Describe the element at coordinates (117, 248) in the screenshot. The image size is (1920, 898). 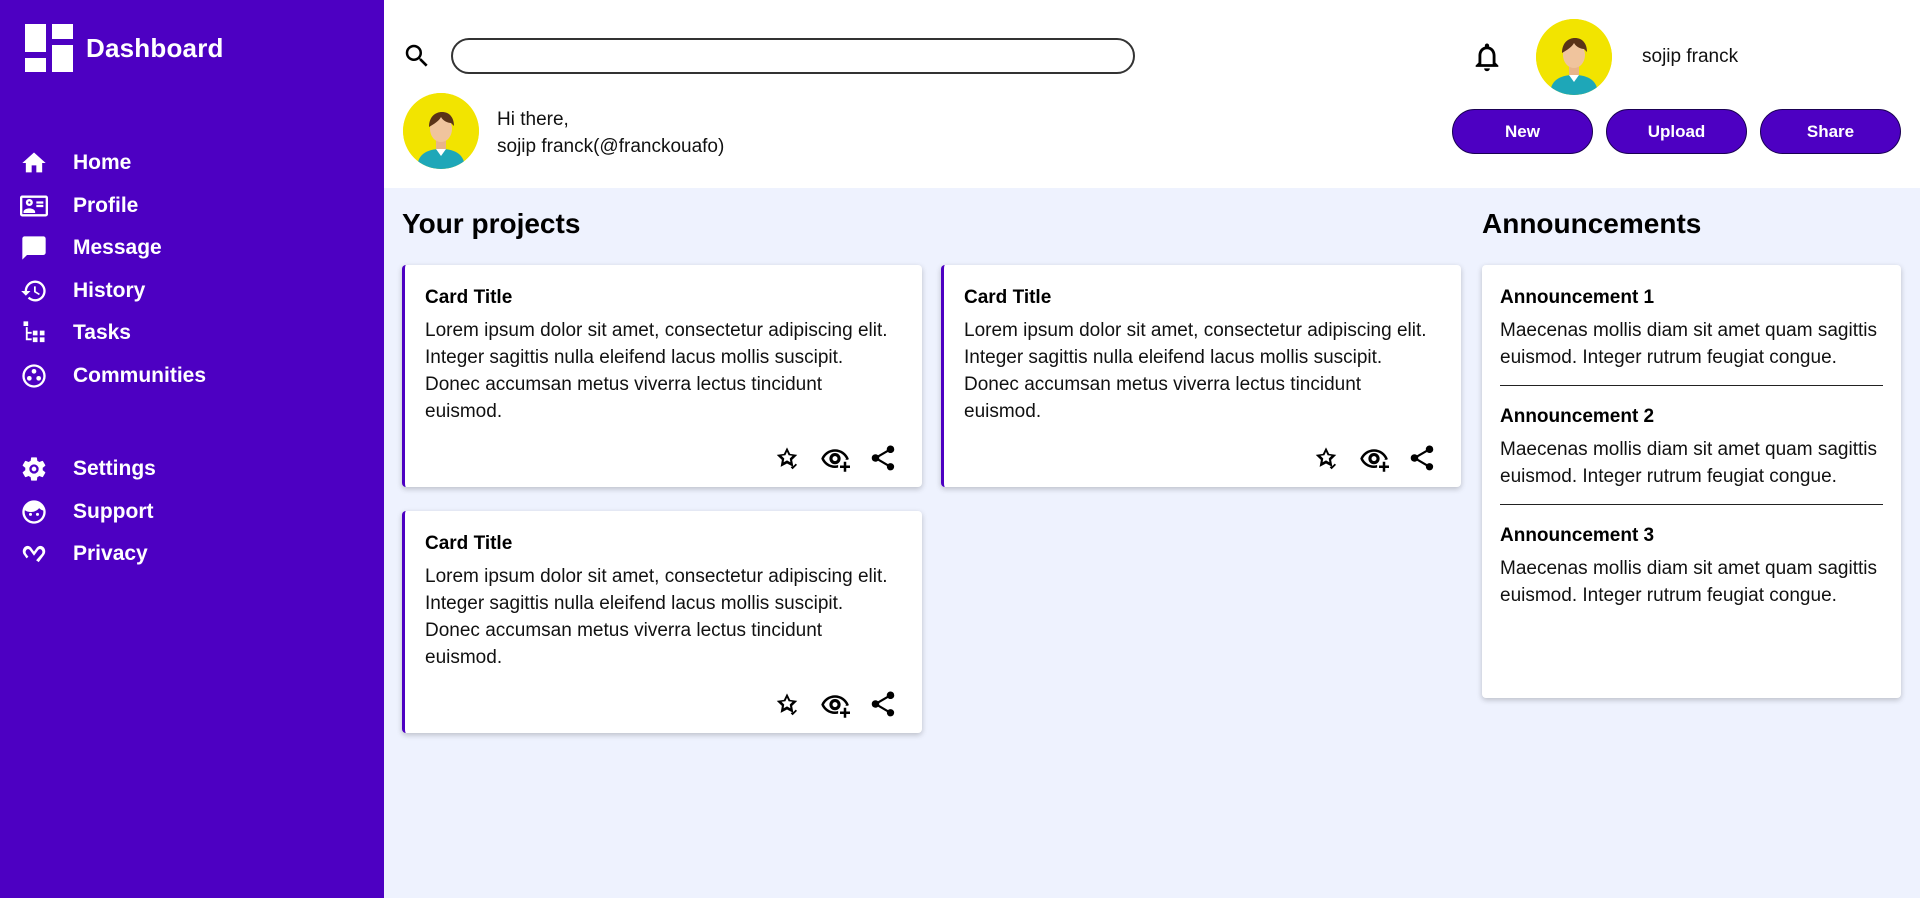
I see `sidebar-item-label: Message` at that location.